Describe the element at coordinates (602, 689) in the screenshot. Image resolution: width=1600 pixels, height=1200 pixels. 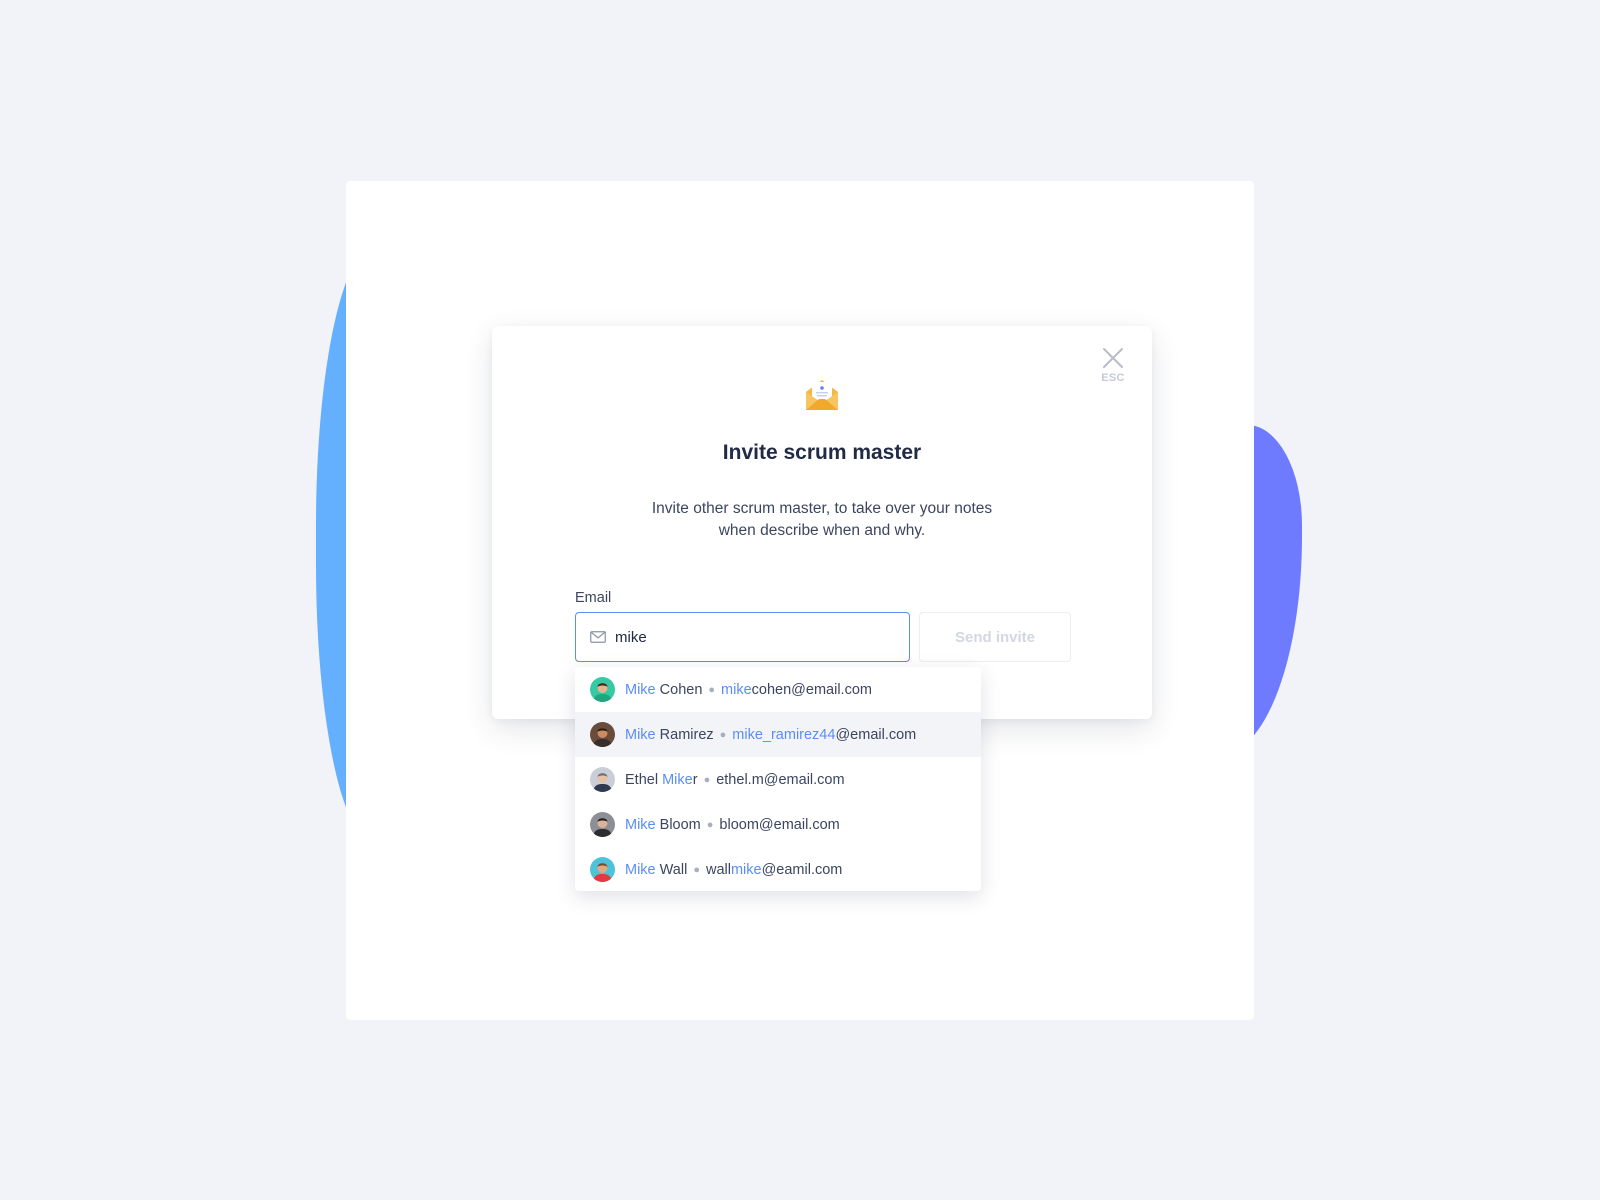
I see `avatar-mike-cohen` at that location.